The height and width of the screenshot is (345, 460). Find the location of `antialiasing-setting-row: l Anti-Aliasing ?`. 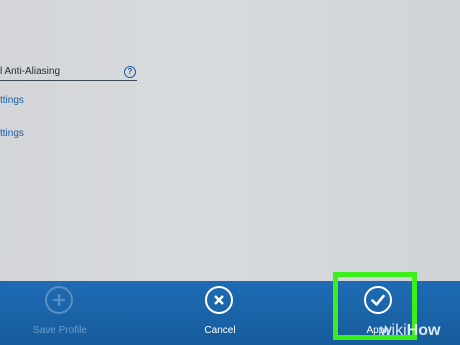

antialiasing-setting-row: l Anti-Aliasing ? is located at coordinates (68, 72).